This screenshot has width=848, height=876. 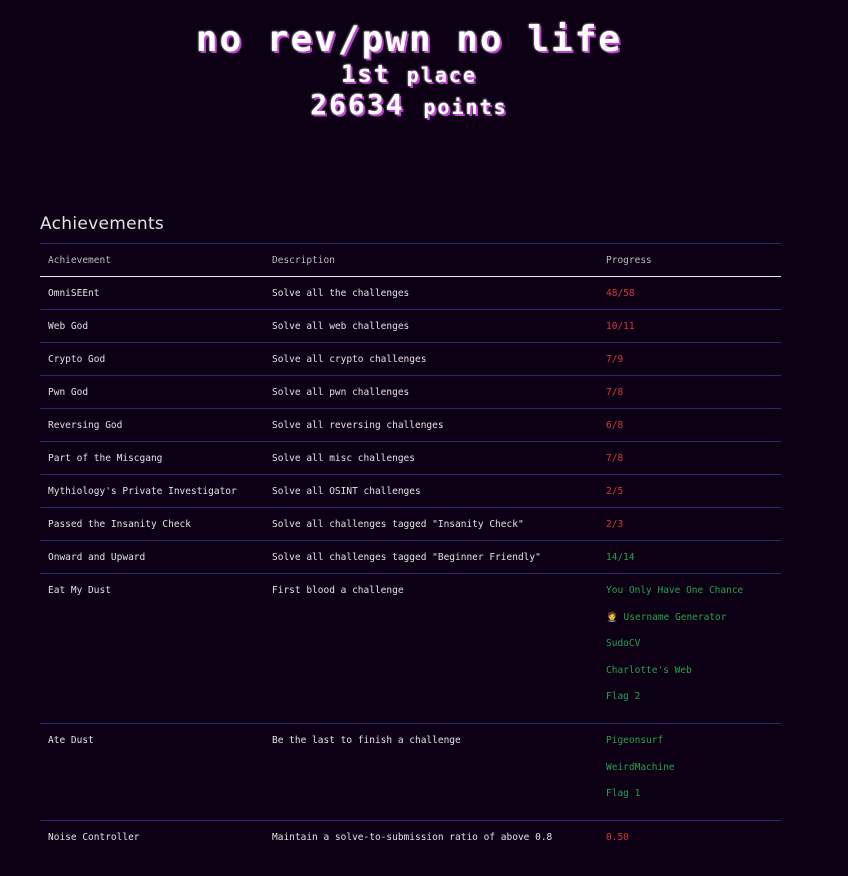 What do you see at coordinates (85, 425) in the screenshot?
I see `achievement-name: Reversing God` at bounding box center [85, 425].